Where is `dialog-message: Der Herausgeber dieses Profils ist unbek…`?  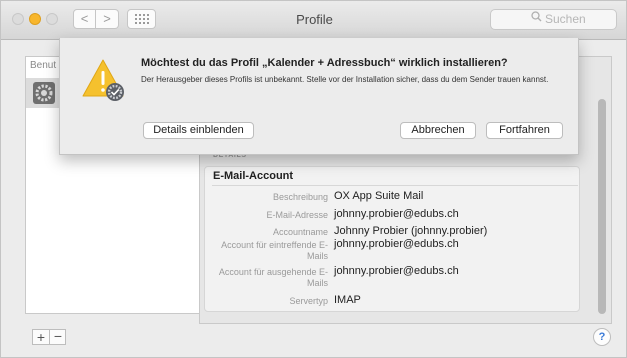 dialog-message: Der Herausgeber dieses Profils ist unbek… is located at coordinates (345, 79).